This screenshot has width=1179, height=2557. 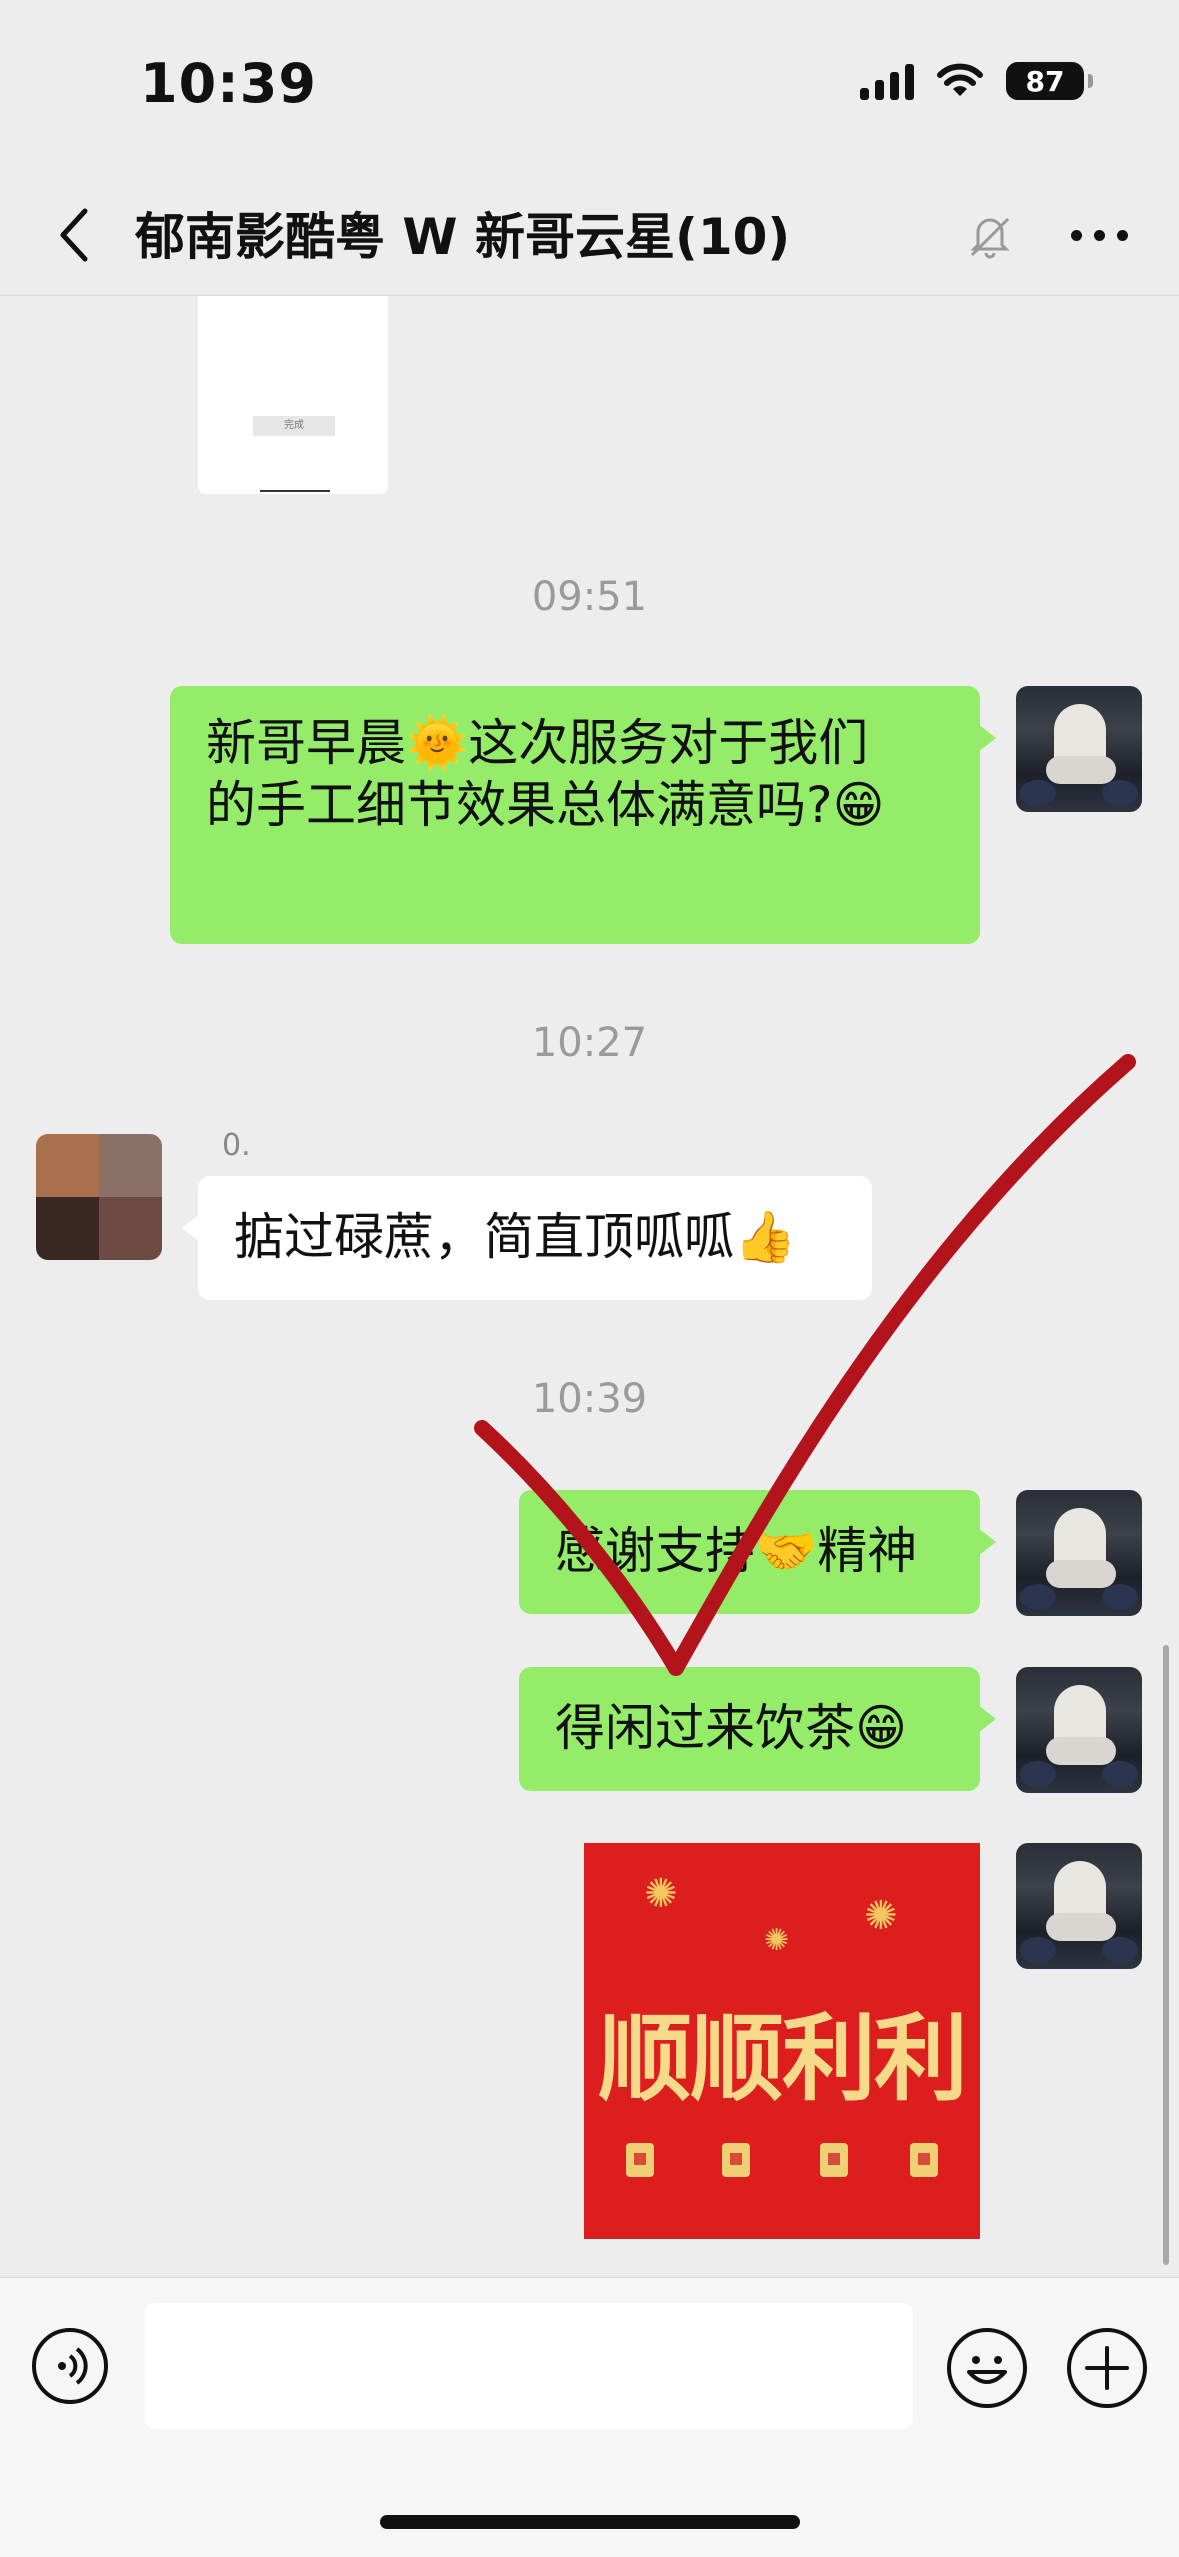 I want to click on sent-message-bubble: 感谢支持🤝精神, so click(x=757, y=1552).